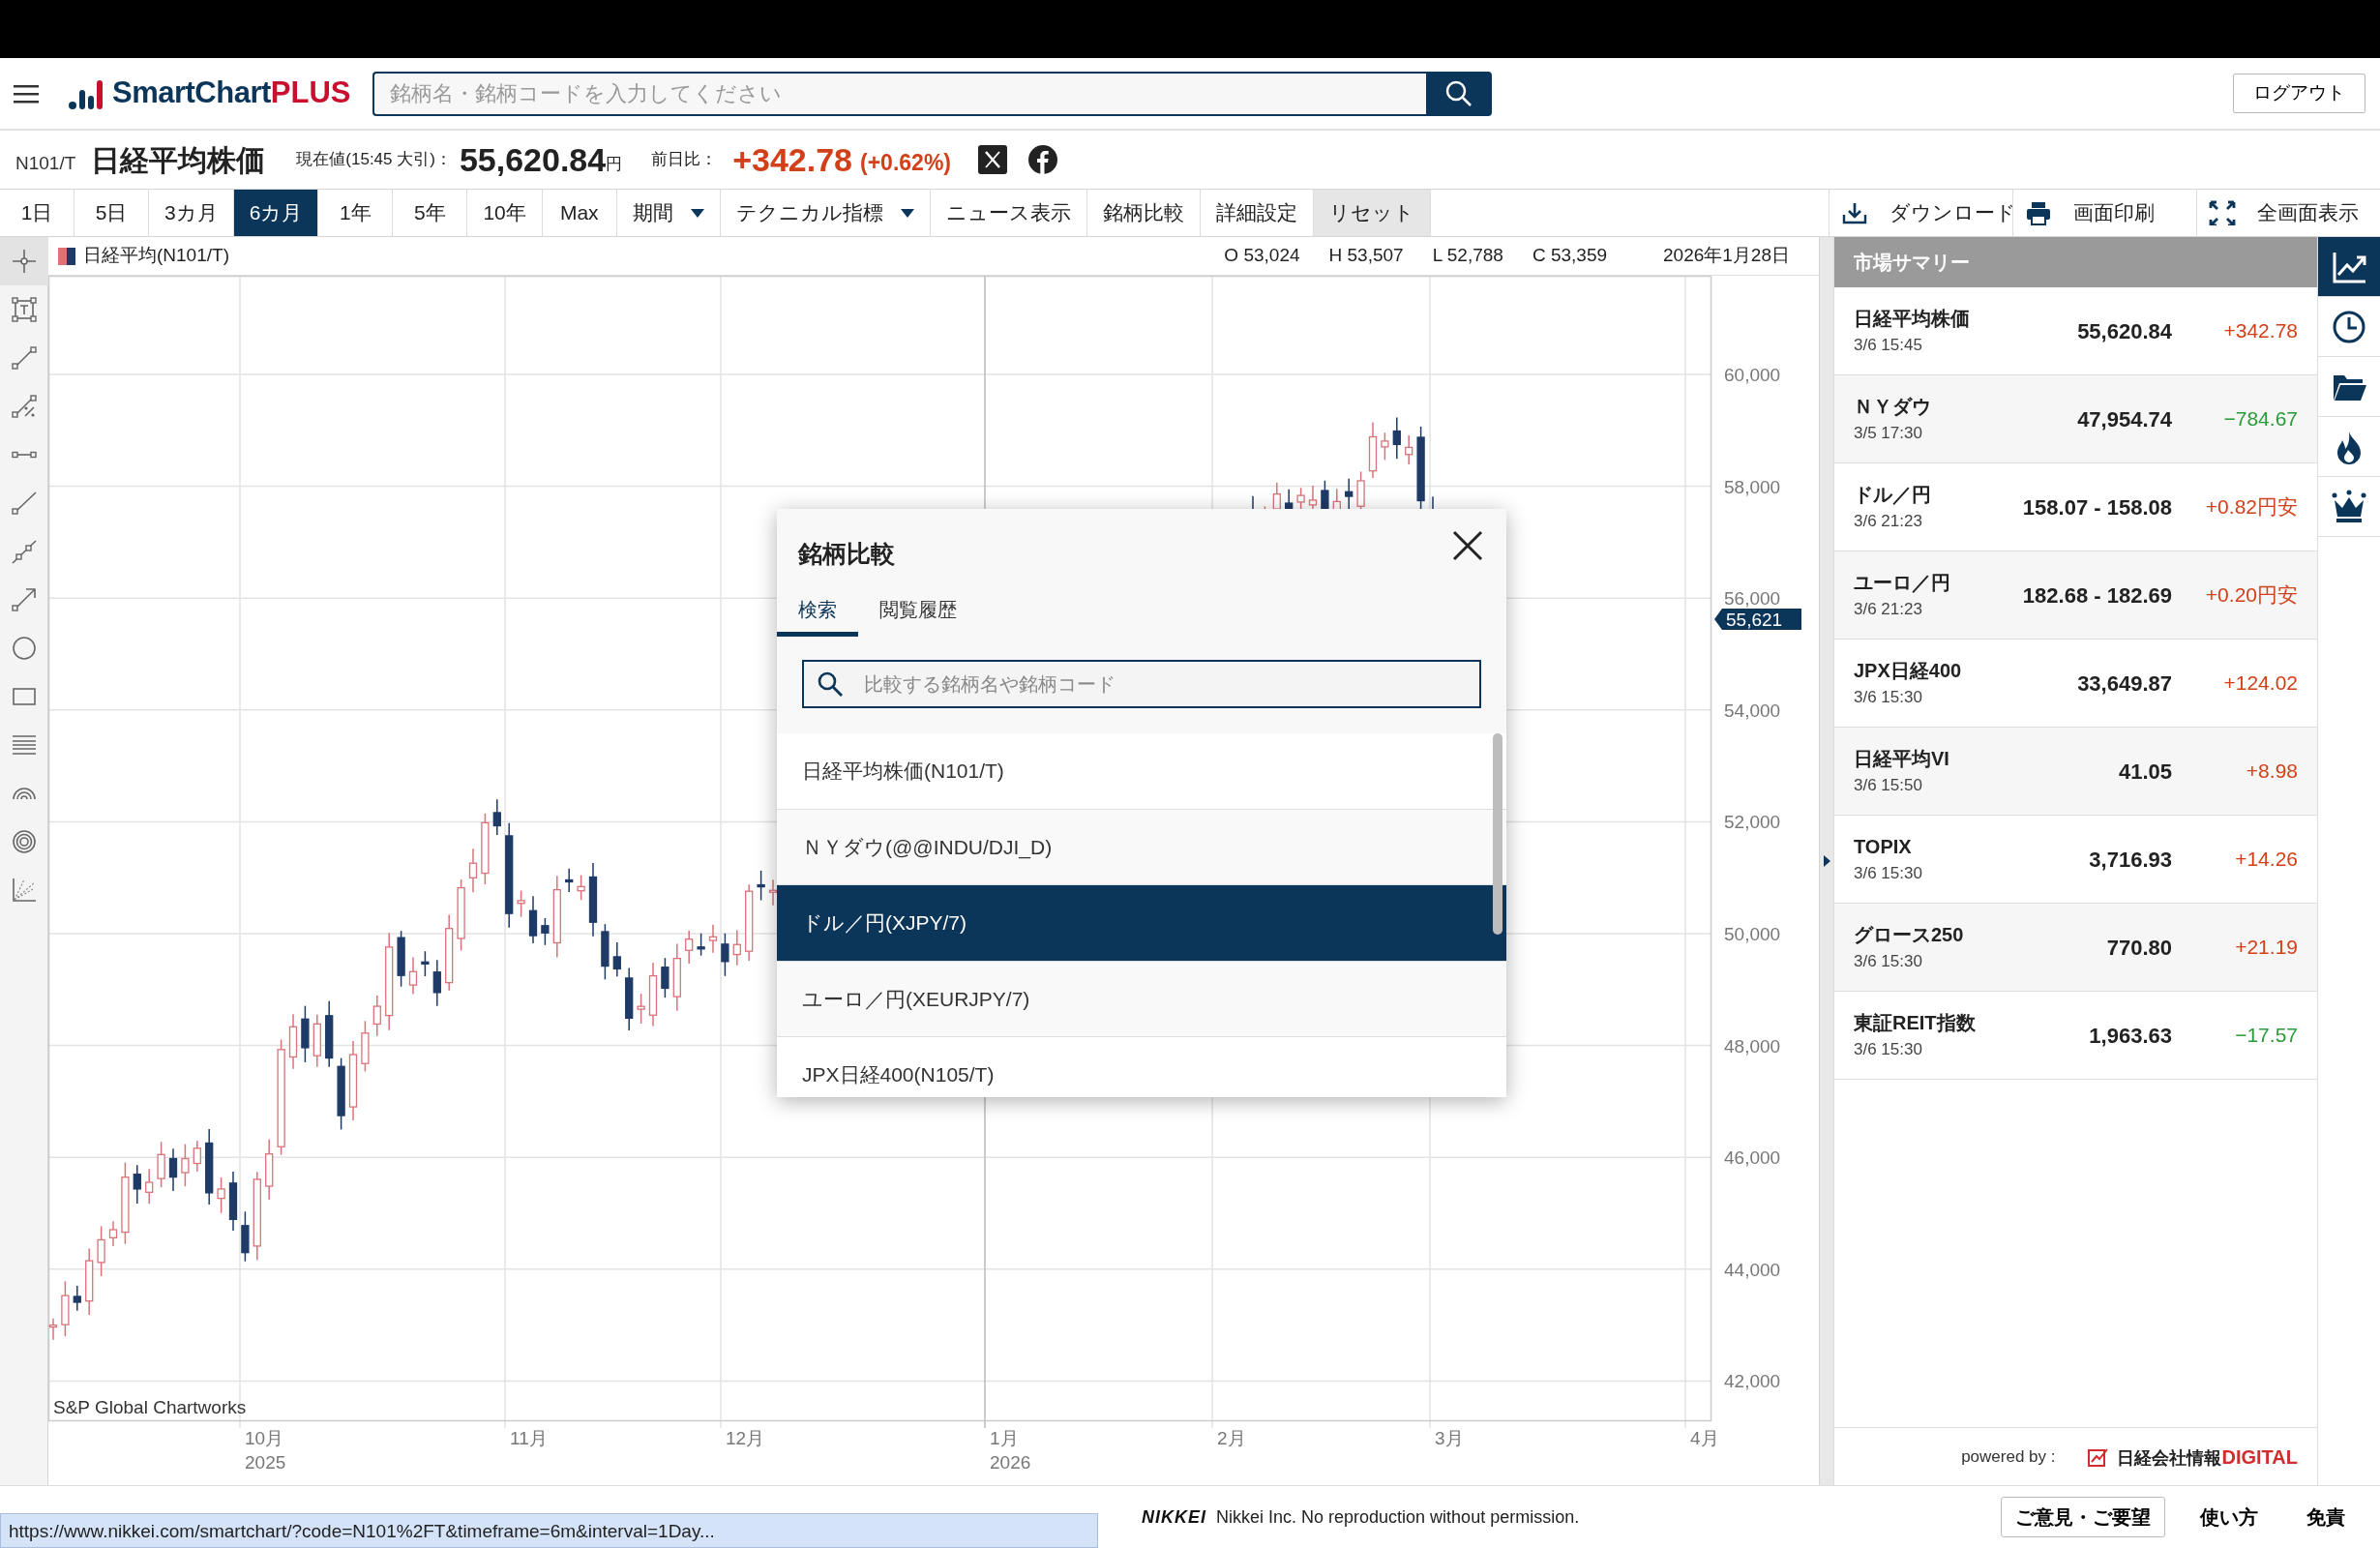 The image size is (2380, 1548). I want to click on legend-label: 日経平均(N101/T), so click(156, 256).